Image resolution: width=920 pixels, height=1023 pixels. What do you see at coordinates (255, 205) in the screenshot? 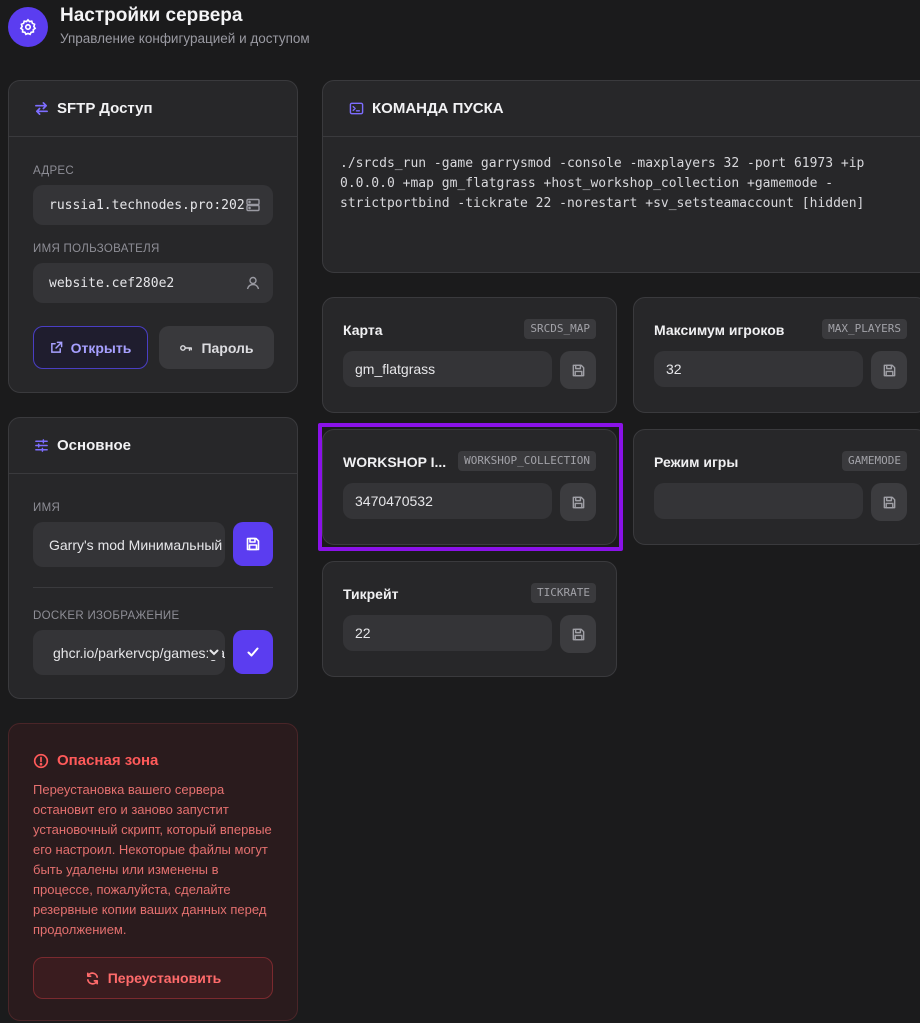
I see `server-icon` at bounding box center [255, 205].